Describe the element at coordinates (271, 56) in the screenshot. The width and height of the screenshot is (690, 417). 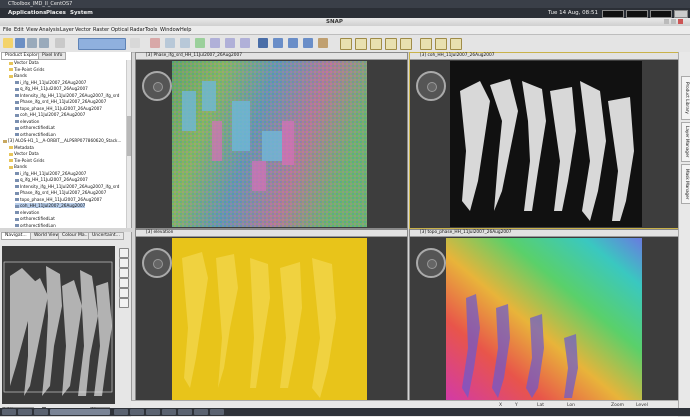
I see `view-tab-phase: [3] Phase_ifg_srd_HH_11Jul2007_26Aug2007` at that location.